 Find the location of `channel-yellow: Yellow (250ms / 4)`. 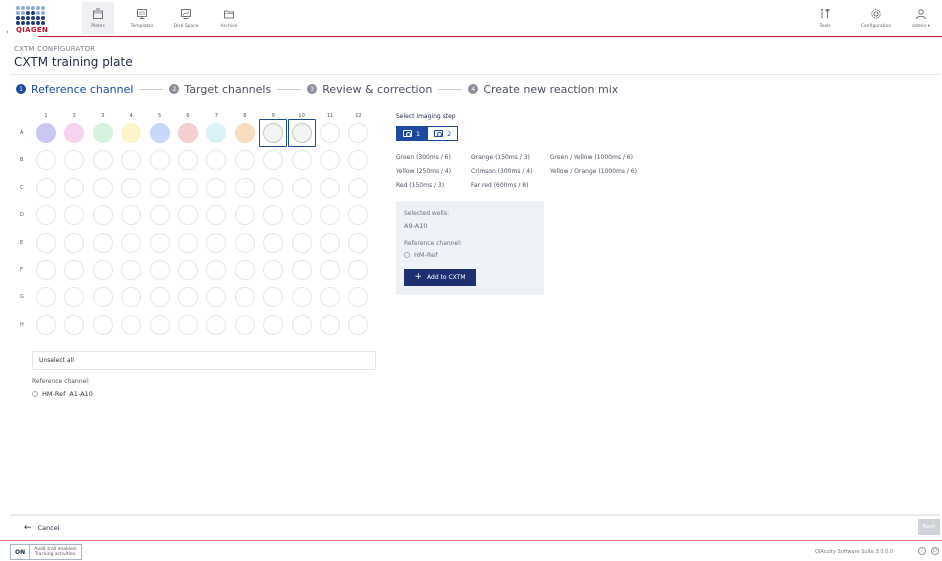

channel-yellow: Yellow (250ms / 4) is located at coordinates (423, 171).